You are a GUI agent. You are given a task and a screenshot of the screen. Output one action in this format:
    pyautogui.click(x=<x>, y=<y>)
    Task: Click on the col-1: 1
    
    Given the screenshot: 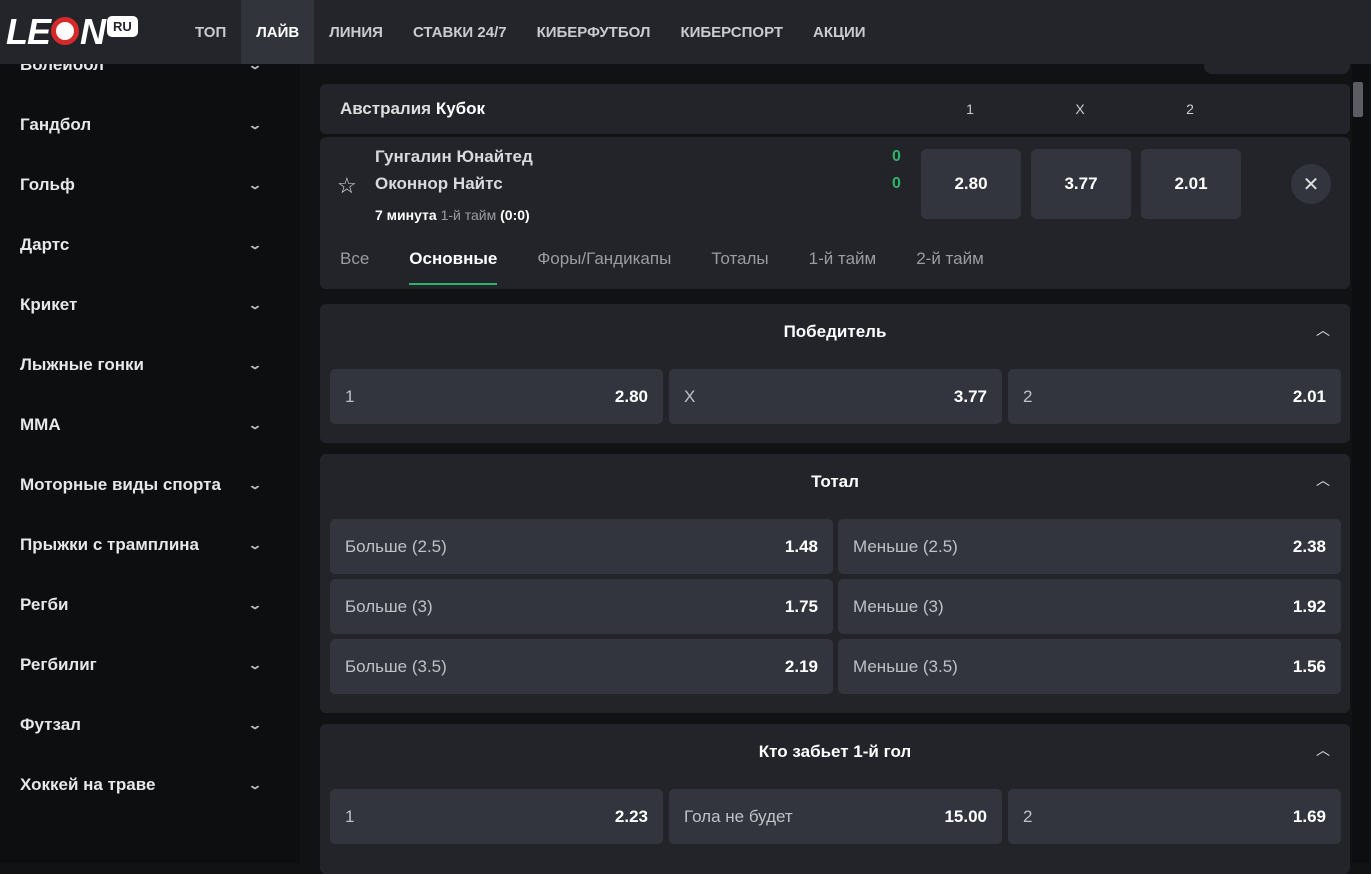 What is the action you would take?
    pyautogui.click(x=970, y=109)
    